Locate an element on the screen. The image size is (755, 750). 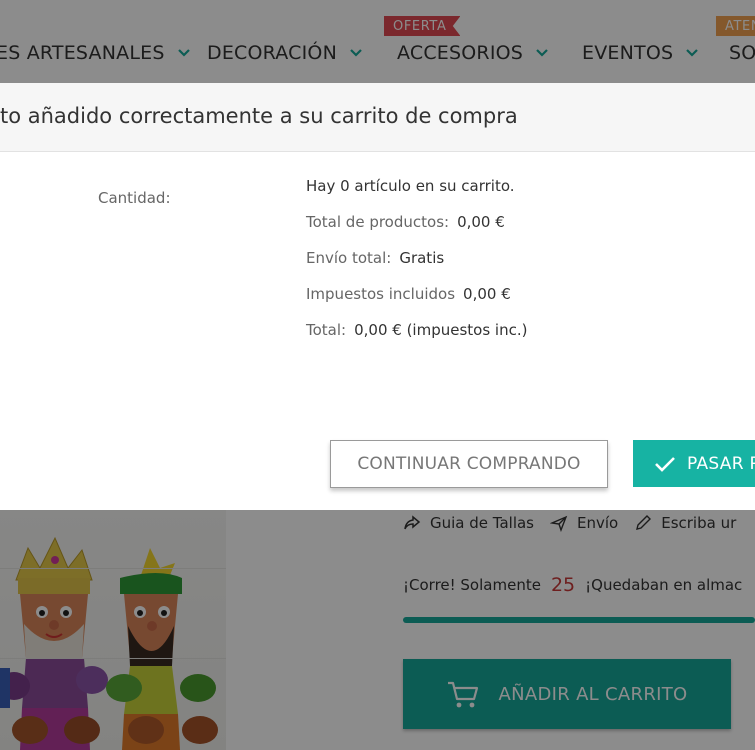
product-image is located at coordinates (113, 629).